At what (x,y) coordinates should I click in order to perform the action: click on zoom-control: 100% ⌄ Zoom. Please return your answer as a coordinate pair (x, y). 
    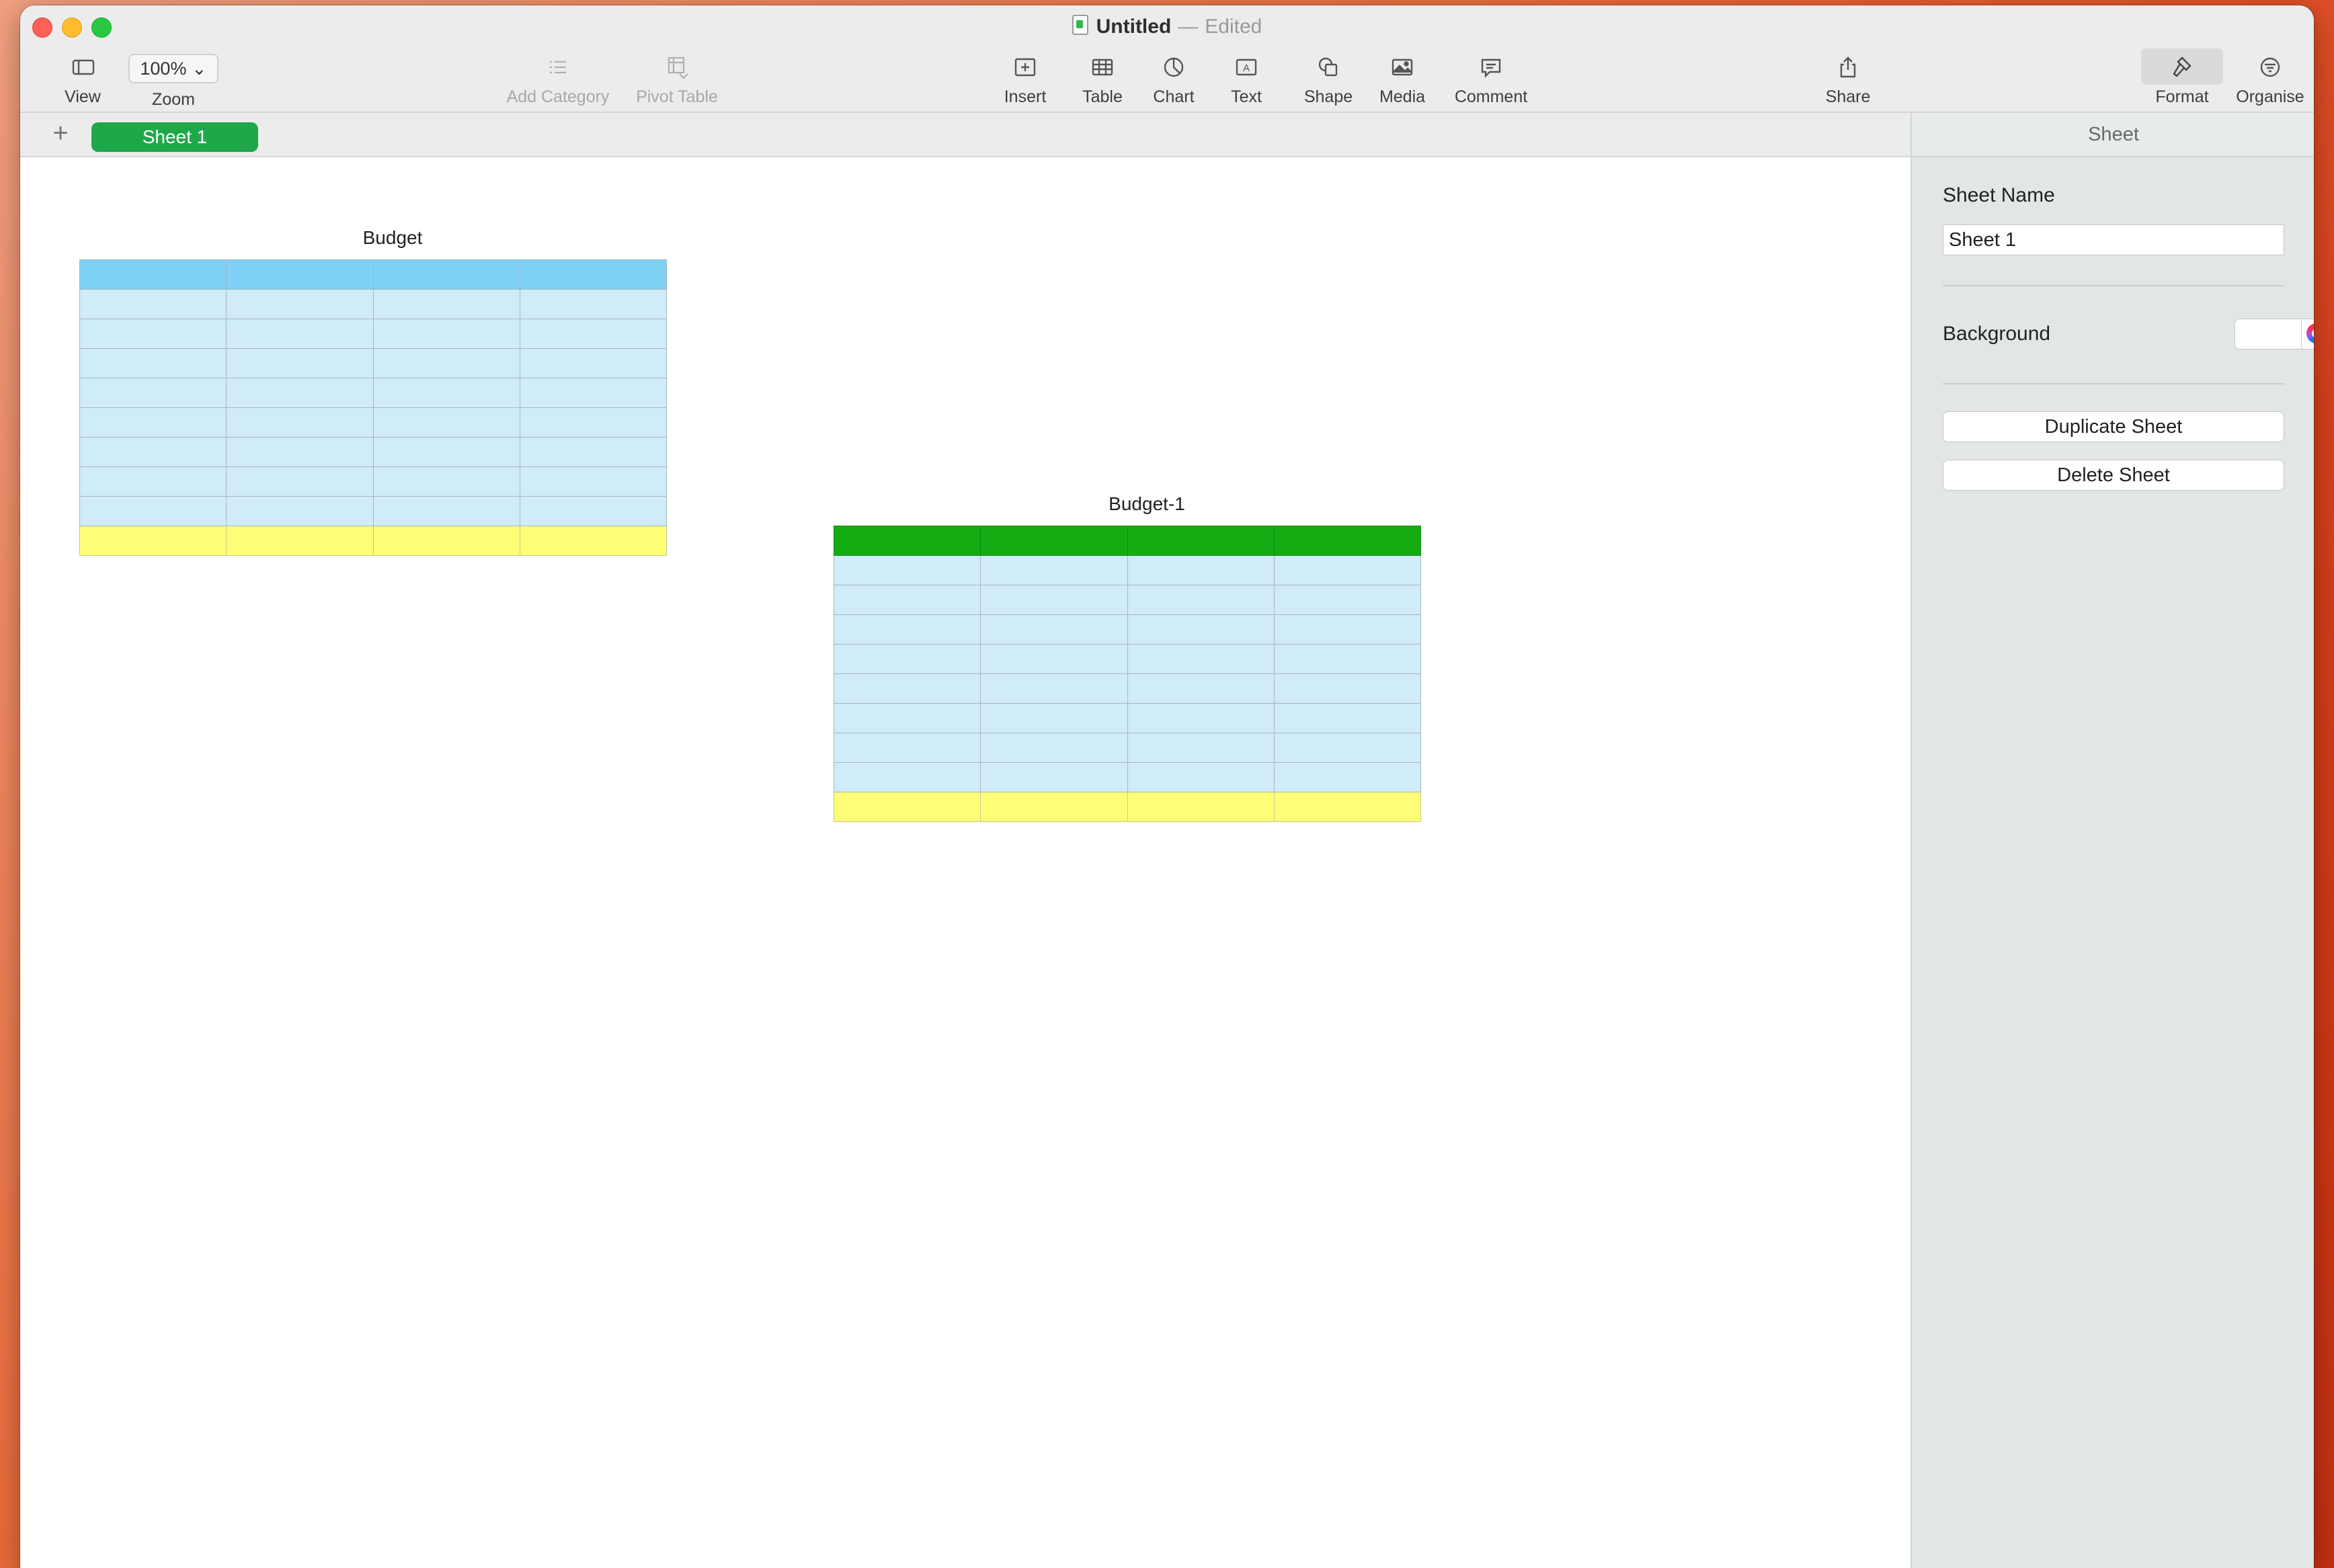
    Looking at the image, I should click on (173, 79).